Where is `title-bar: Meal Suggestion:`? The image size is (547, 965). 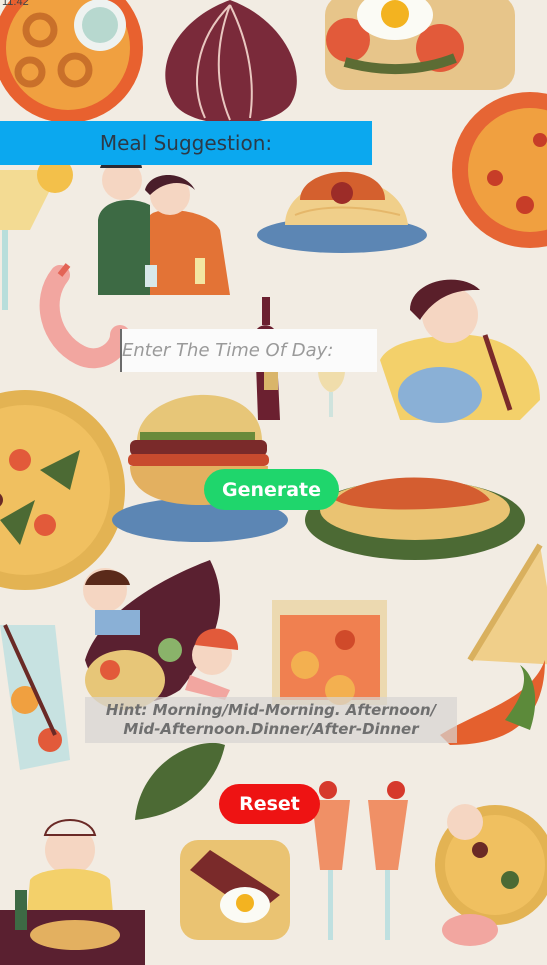 title-bar: Meal Suggestion: is located at coordinates (186, 143).